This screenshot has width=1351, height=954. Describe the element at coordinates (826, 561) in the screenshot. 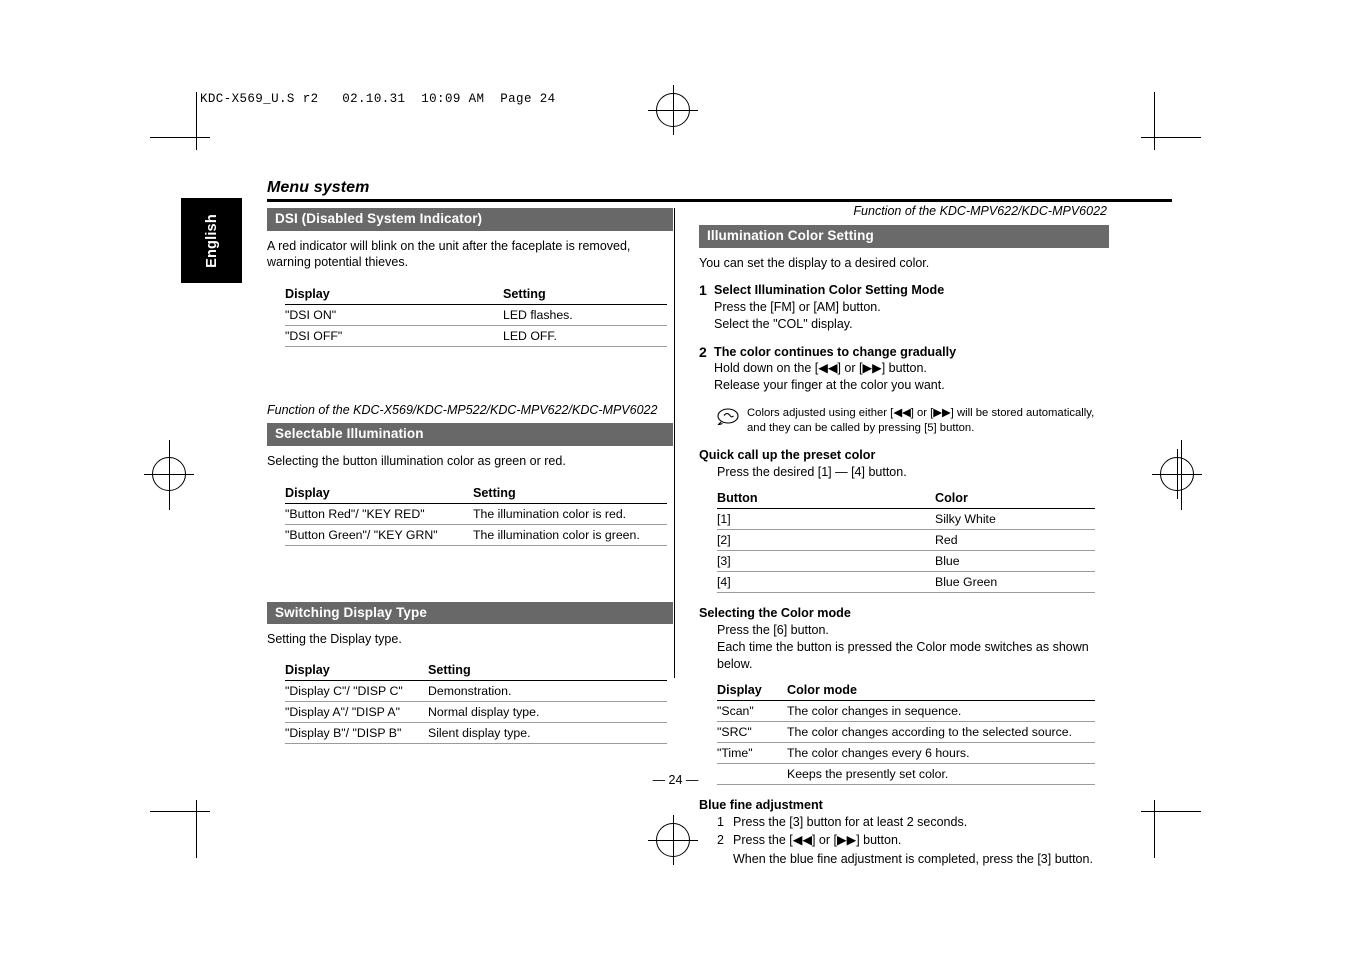

I see `table-cell: [3]` at that location.